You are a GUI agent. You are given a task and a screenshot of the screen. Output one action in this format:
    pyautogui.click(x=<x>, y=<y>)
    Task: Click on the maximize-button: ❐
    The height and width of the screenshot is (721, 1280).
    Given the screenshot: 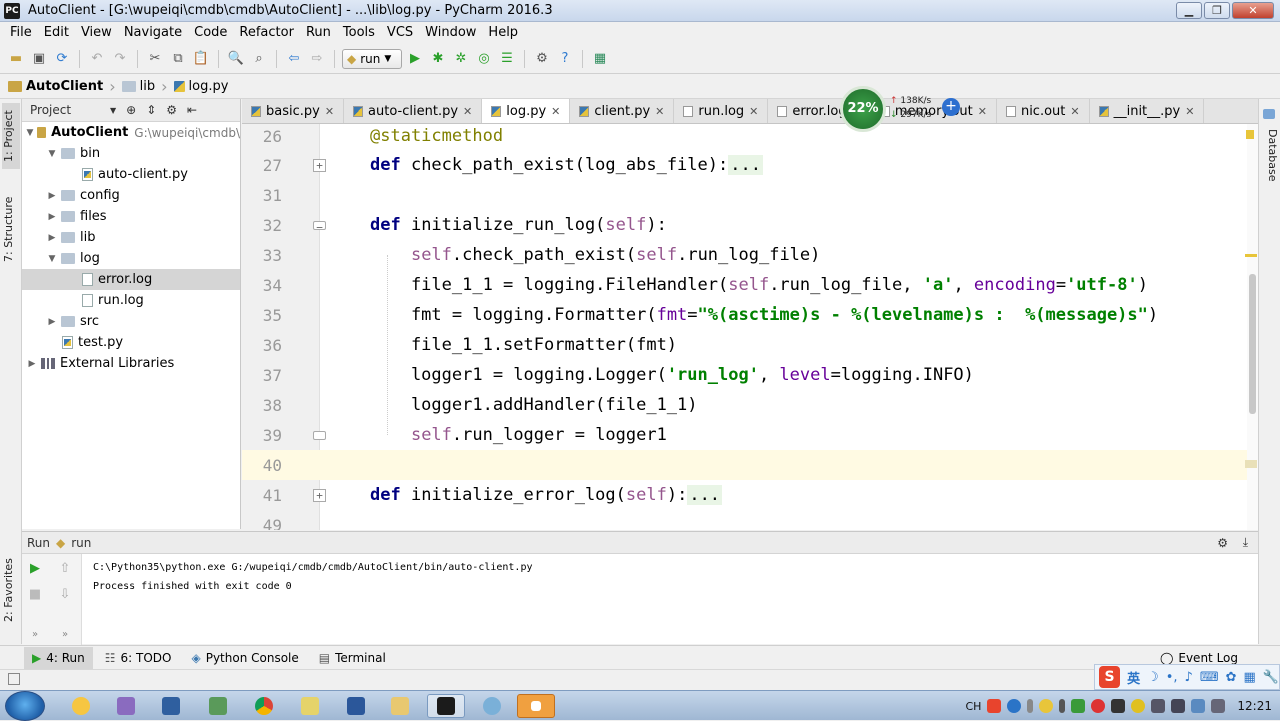 What is the action you would take?
    pyautogui.click(x=1217, y=10)
    